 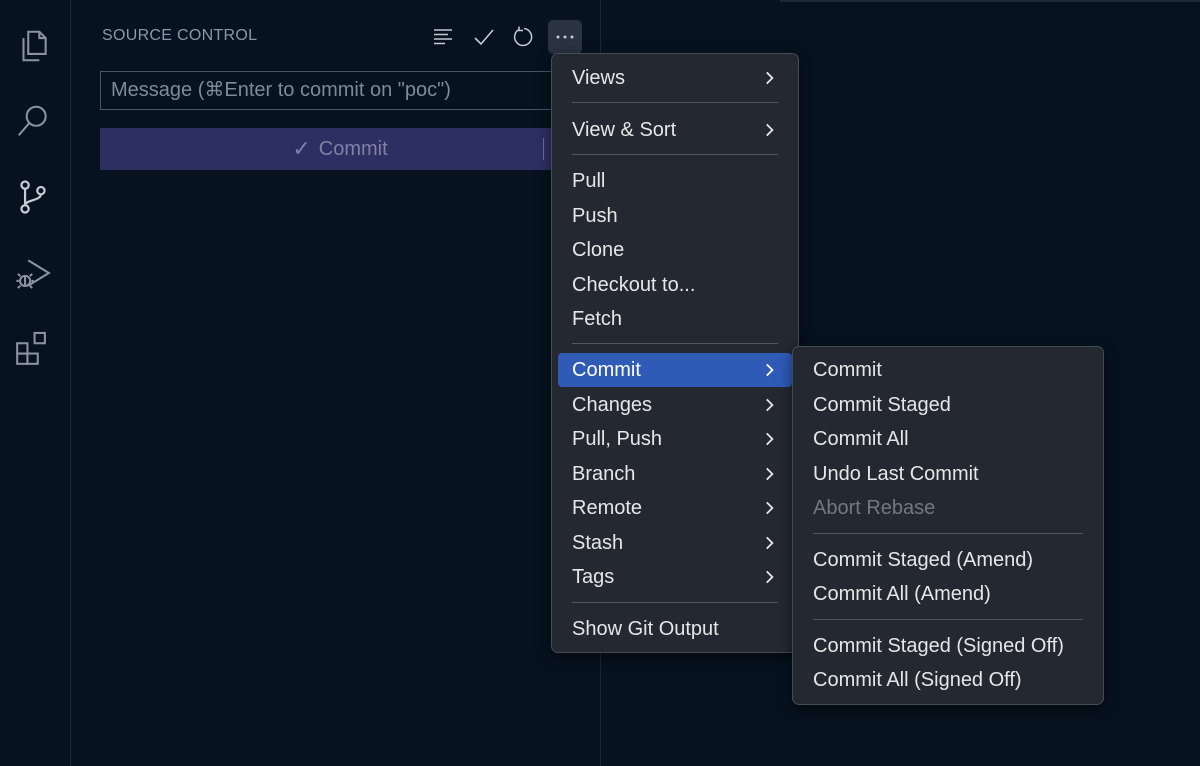 I want to click on view-as-tree-icon, so click(x=443, y=37).